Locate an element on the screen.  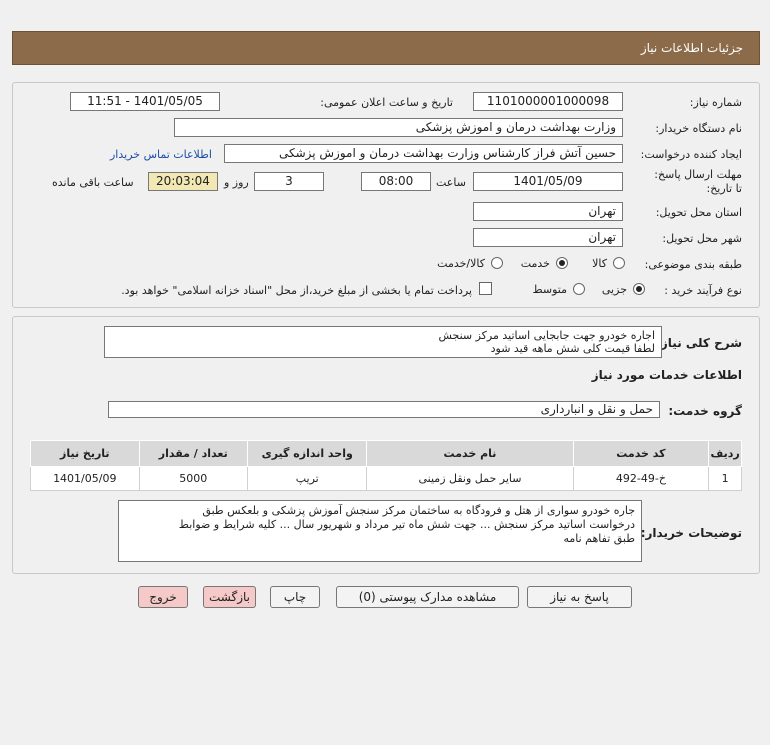
announce-label: تاریخ و ساعت اعلان عمومی: is located at coordinates (386, 102).